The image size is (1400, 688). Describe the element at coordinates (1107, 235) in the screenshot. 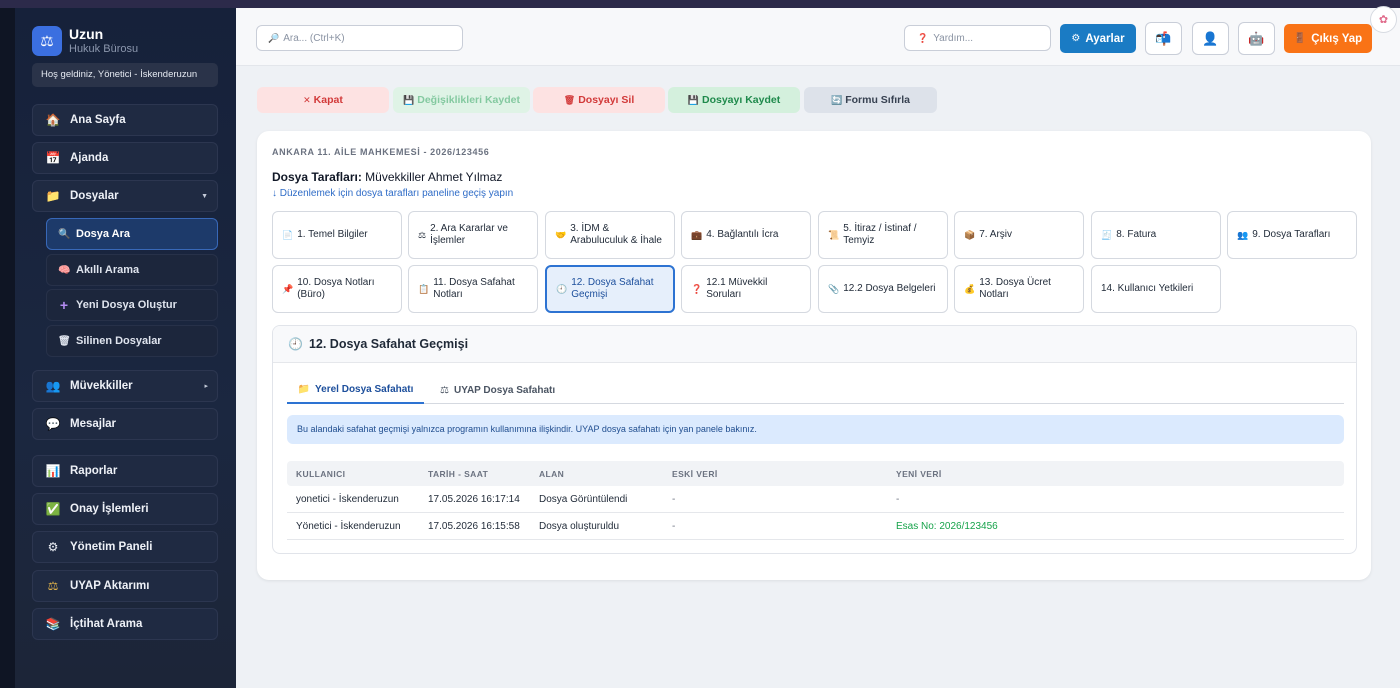

I see `receipt-icon: 🧾` at that location.